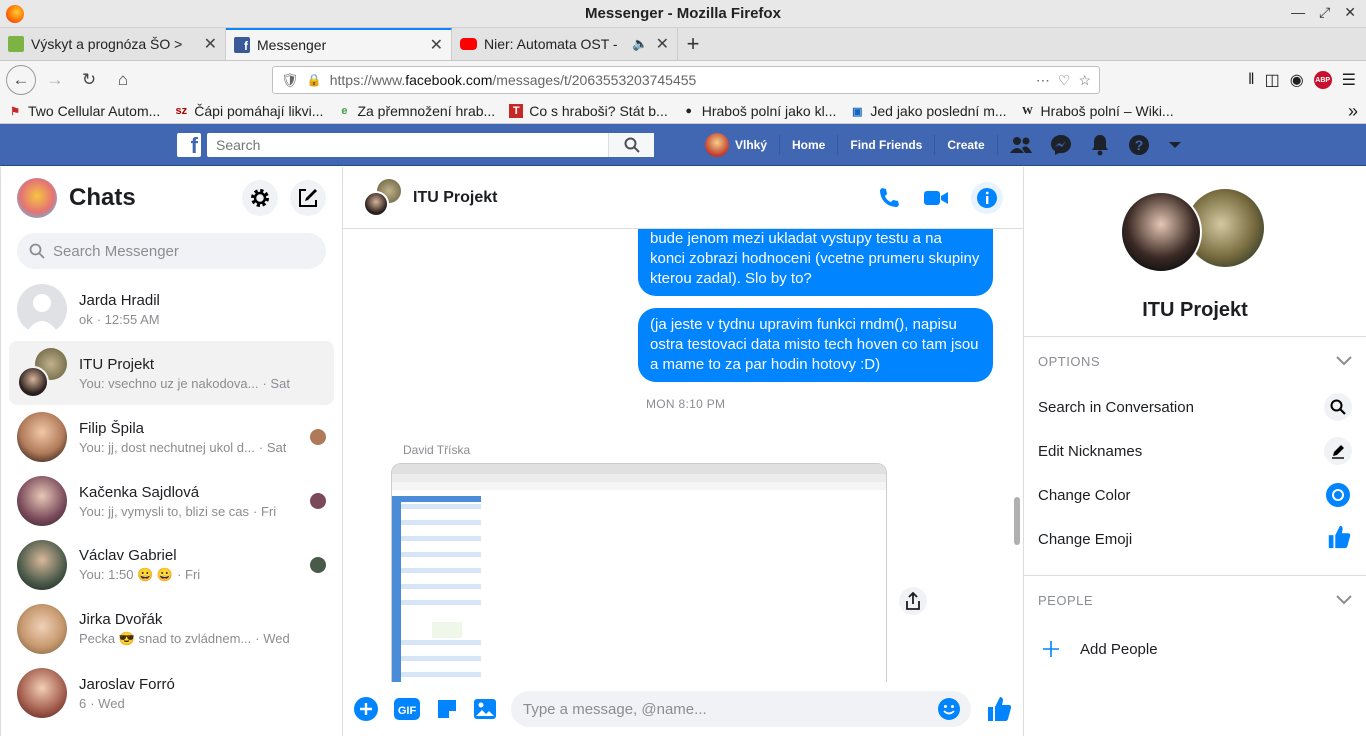 The image size is (1366, 736). Describe the element at coordinates (344, 111) in the screenshot. I see `leaf-icon: e` at that location.